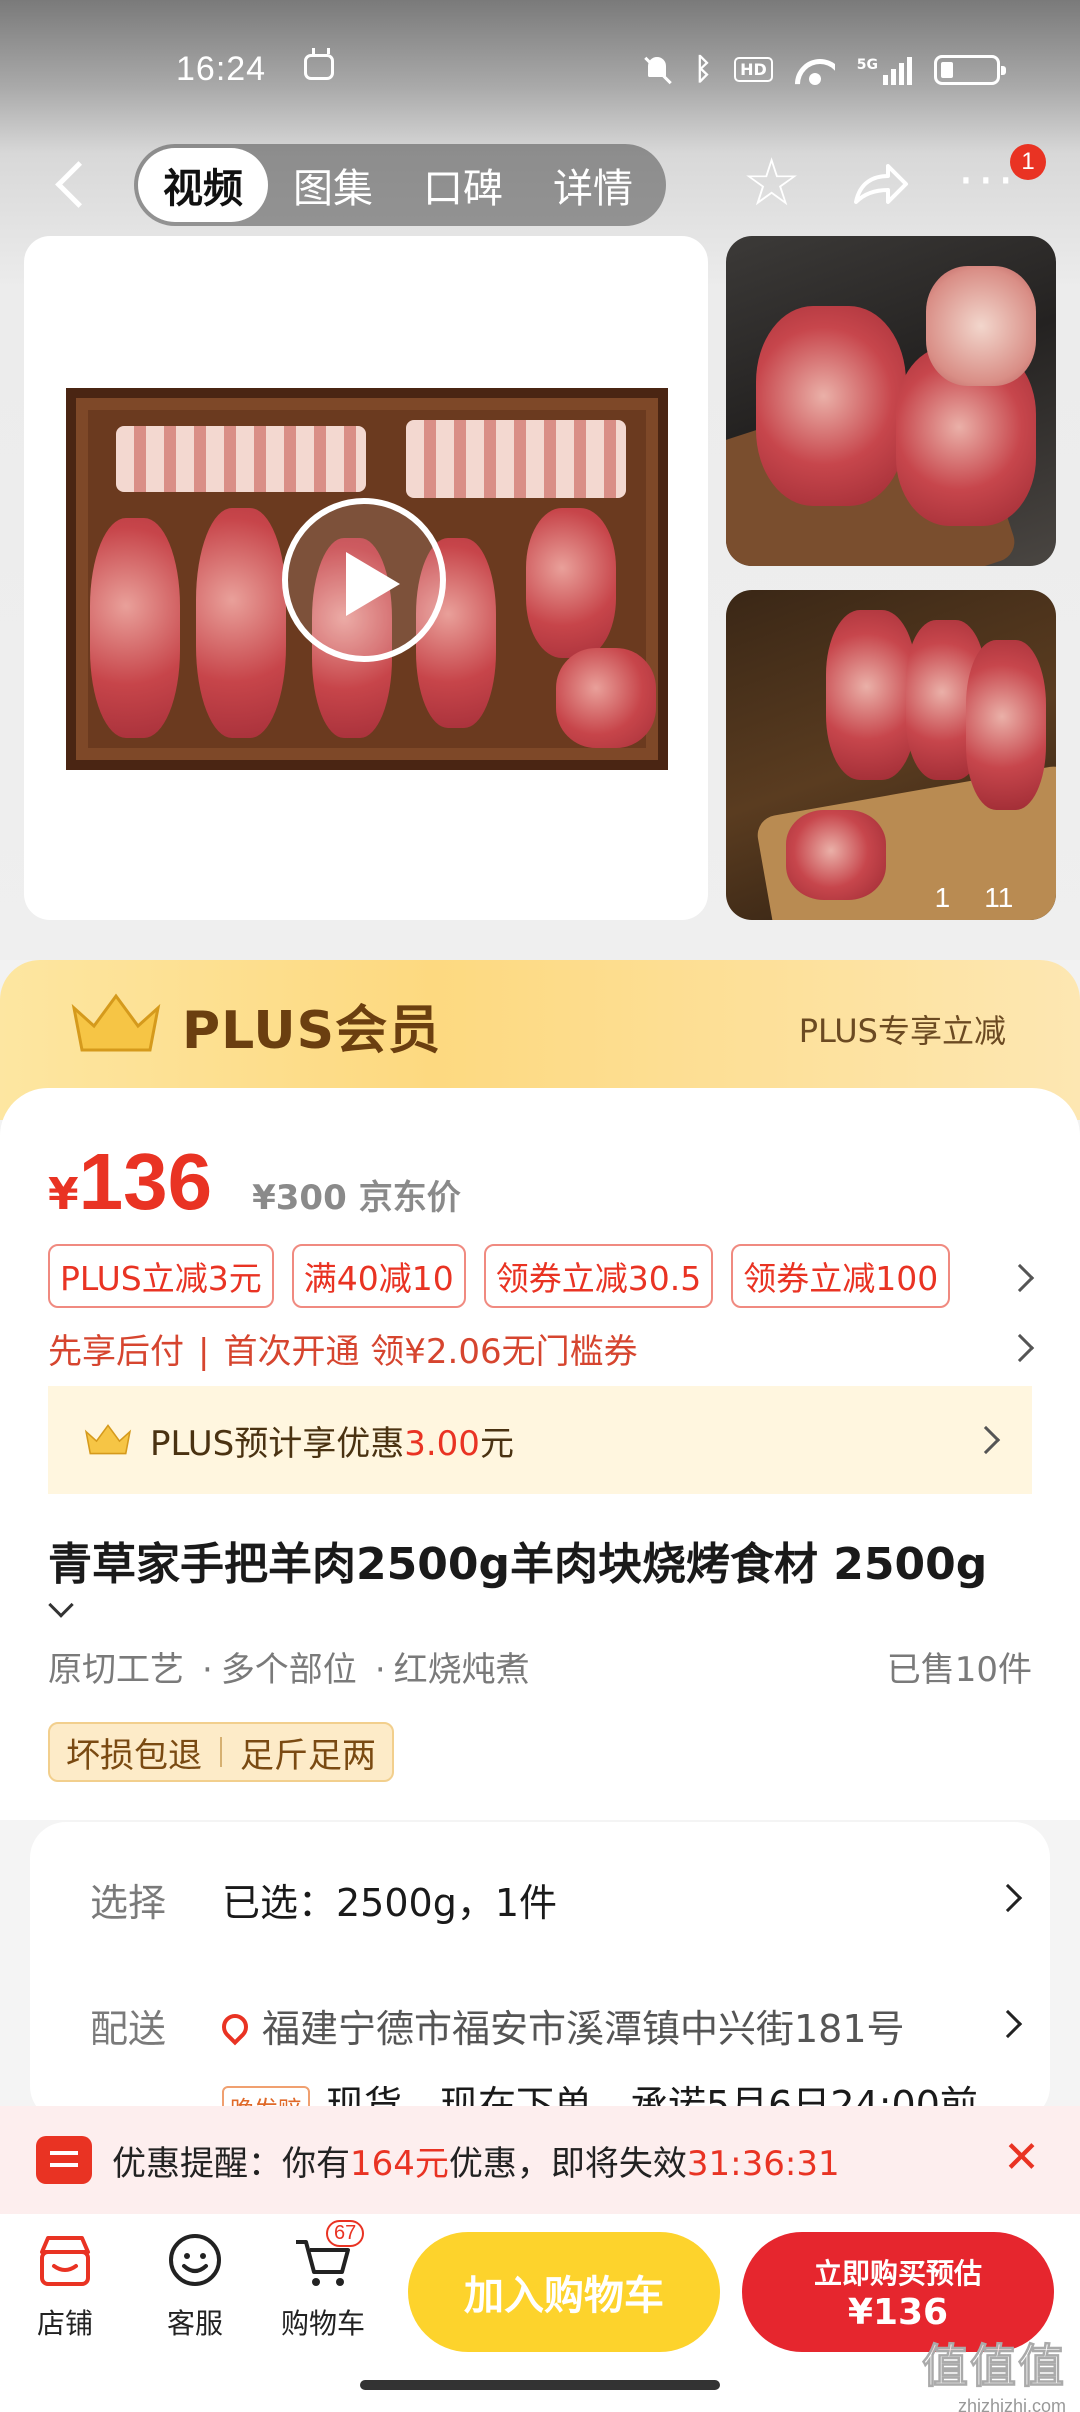 This screenshot has width=1080, height=2412. I want to click on product-title: 青草家手把羊肉2500g羊肉块烧烤食材 2500g, so click(518, 1564).